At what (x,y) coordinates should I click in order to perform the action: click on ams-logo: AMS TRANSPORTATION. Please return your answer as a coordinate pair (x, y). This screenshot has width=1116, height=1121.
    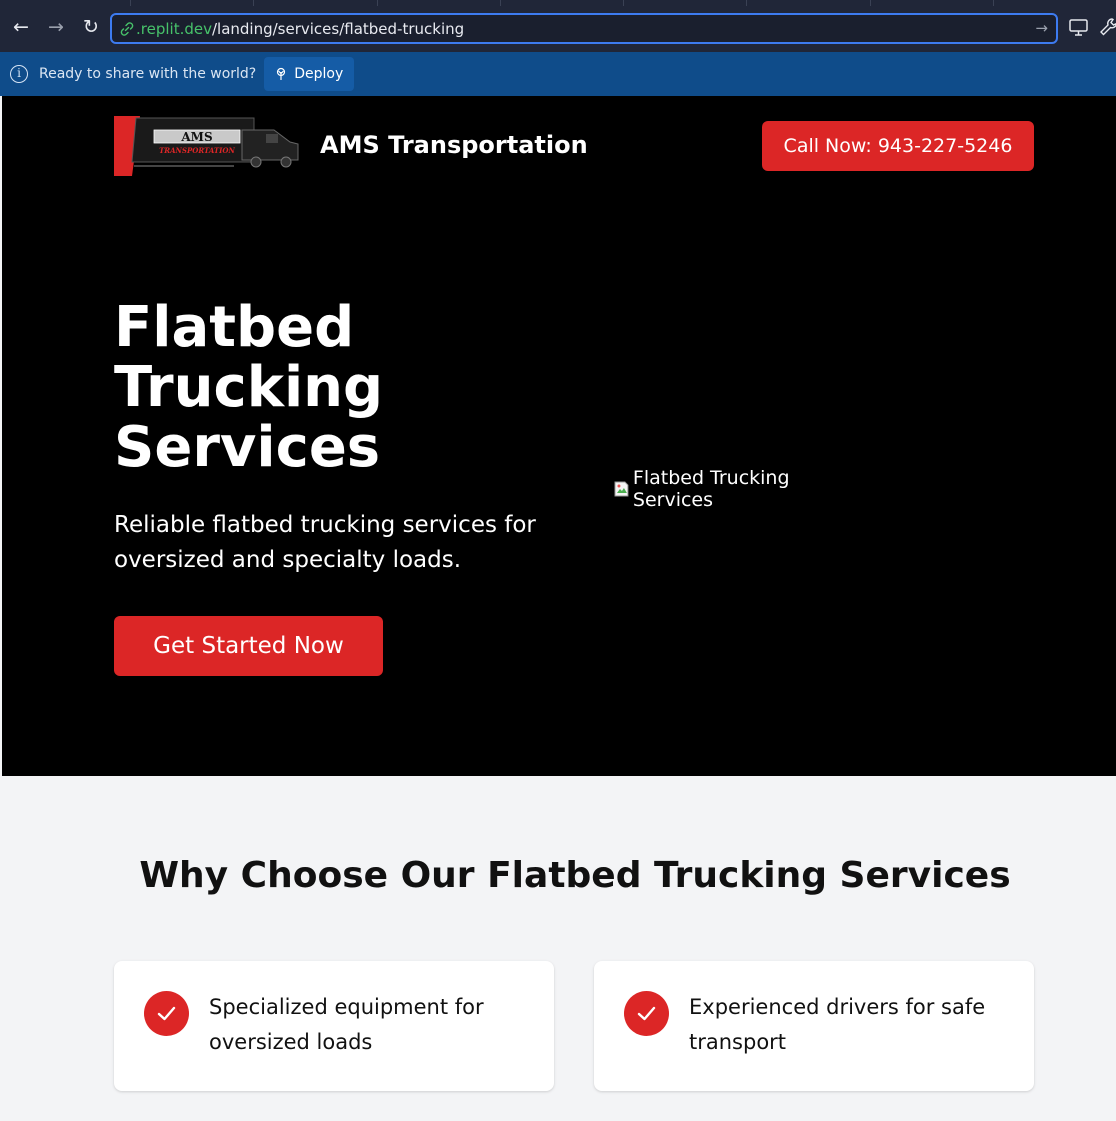
    Looking at the image, I should click on (207, 146).